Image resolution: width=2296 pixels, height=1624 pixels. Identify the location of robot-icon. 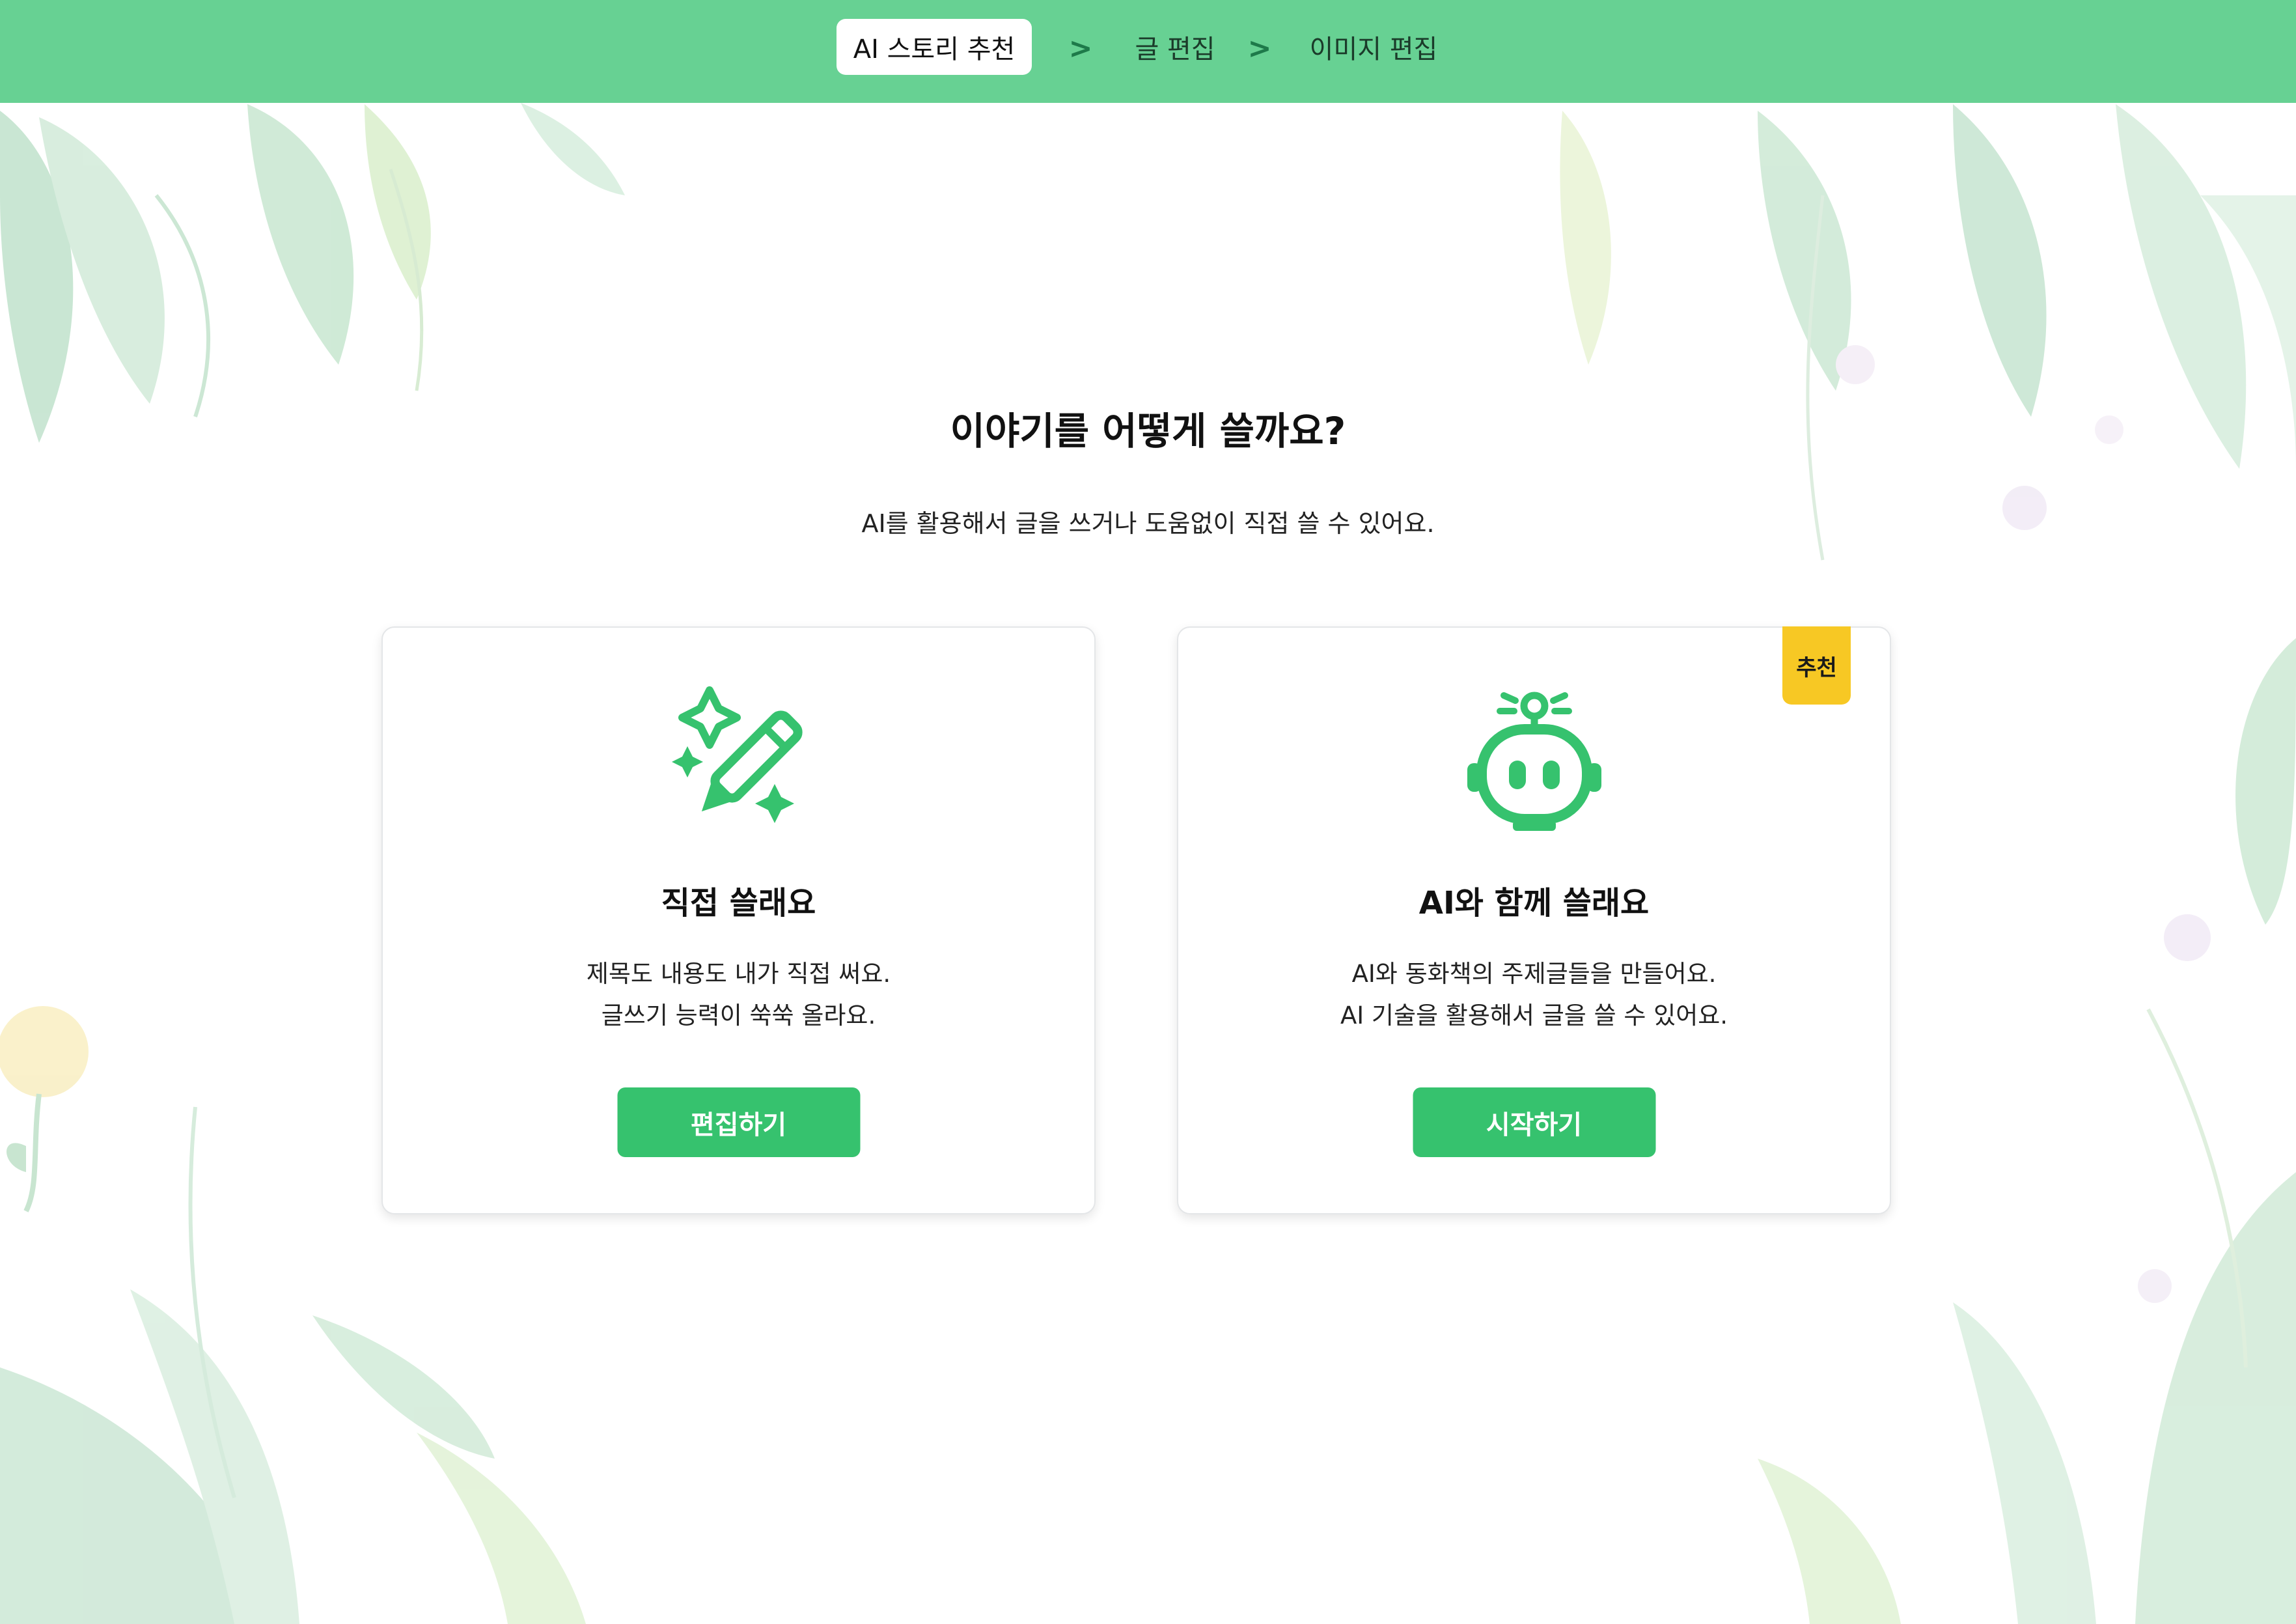
(1534, 762).